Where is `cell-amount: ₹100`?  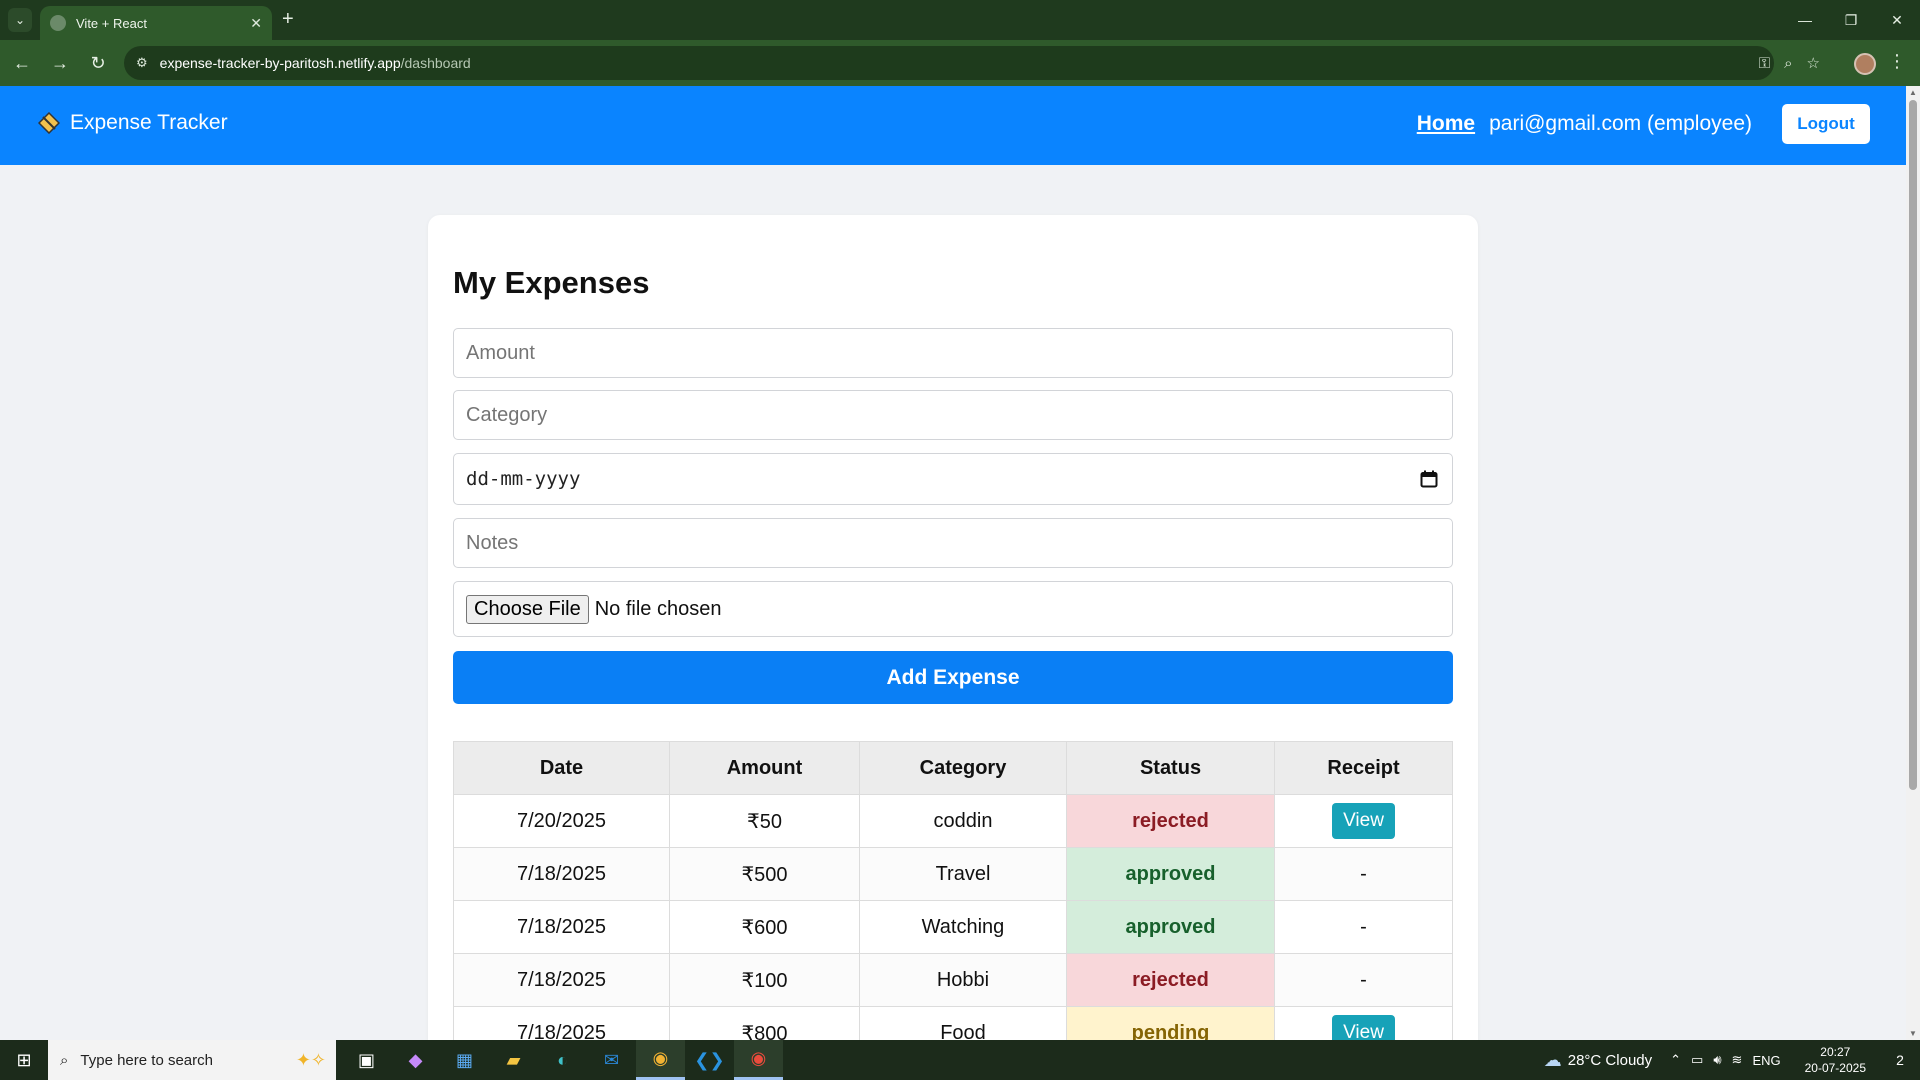 cell-amount: ₹100 is located at coordinates (764, 980).